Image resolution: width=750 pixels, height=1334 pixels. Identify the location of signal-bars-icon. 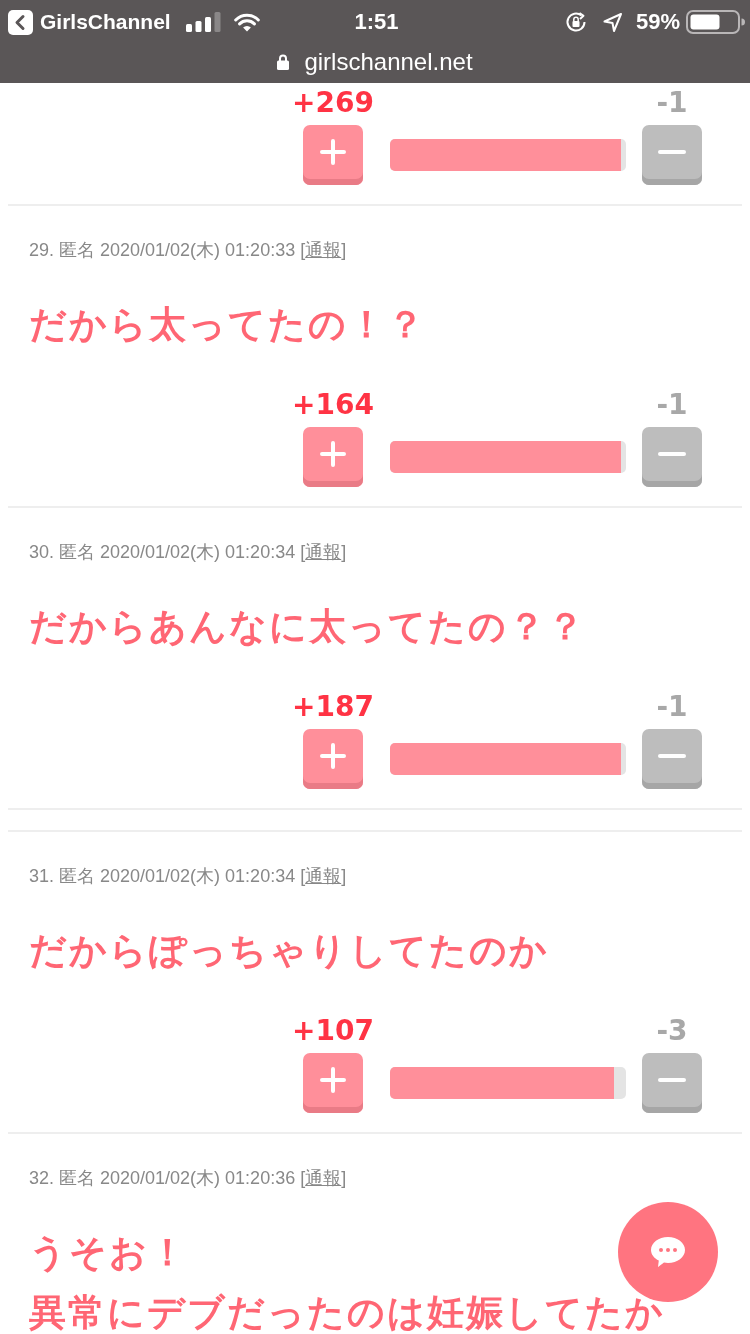
(203, 22).